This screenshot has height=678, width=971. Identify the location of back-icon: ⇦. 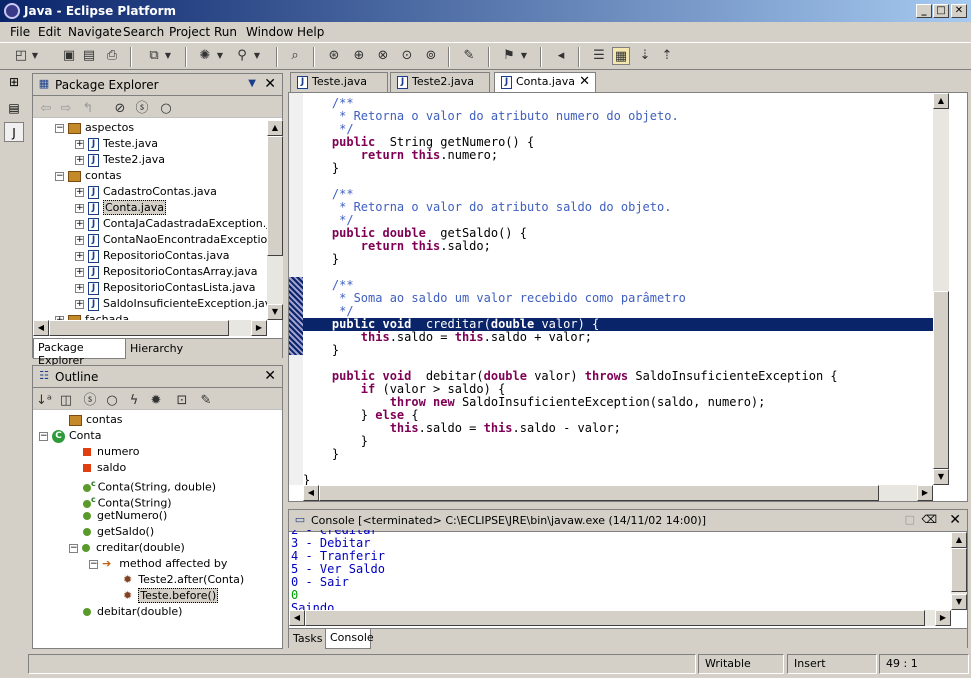
(46, 109).